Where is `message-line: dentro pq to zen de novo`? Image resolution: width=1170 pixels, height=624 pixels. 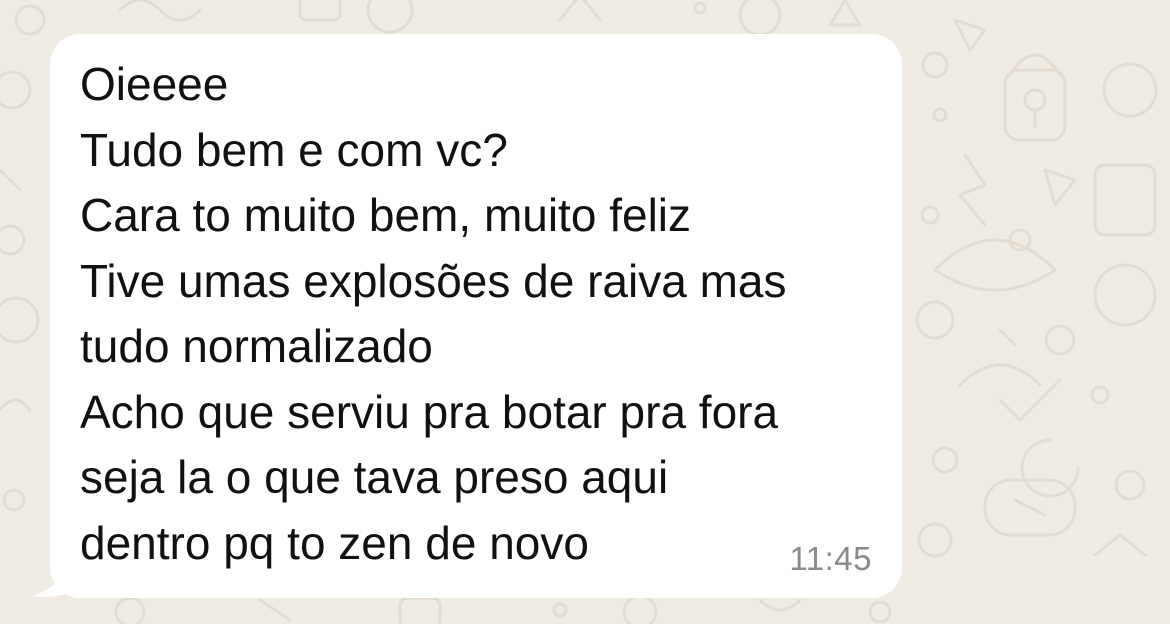 message-line: dentro pq to zen de novo is located at coordinates (334, 542).